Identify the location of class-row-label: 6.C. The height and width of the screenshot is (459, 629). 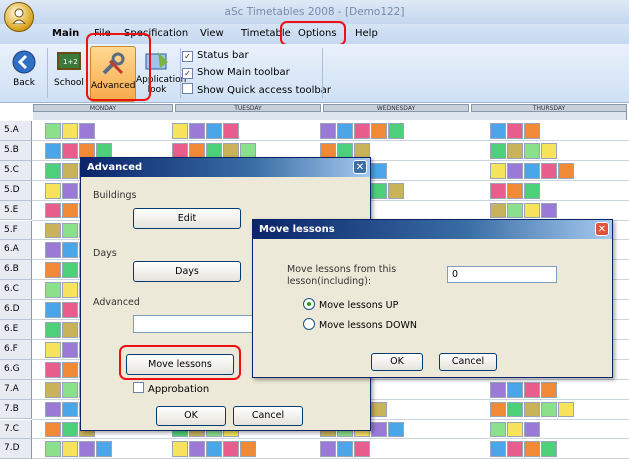
(16, 290).